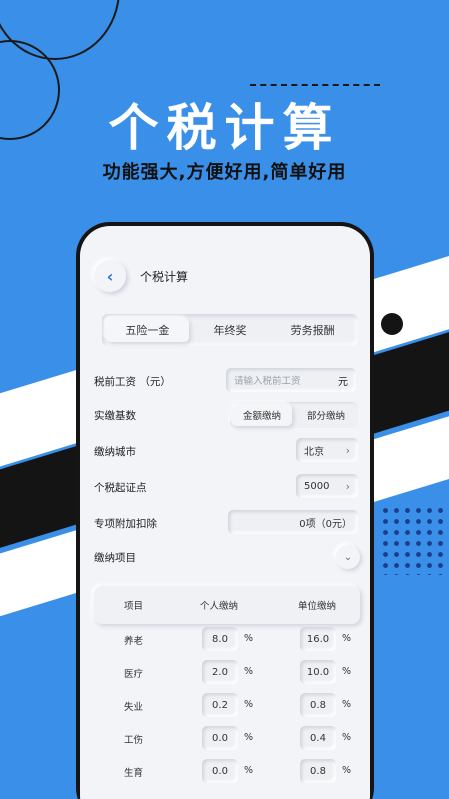 The height and width of the screenshot is (799, 449). What do you see at coordinates (343, 382) in the screenshot?
I see `salary-unit: 元` at bounding box center [343, 382].